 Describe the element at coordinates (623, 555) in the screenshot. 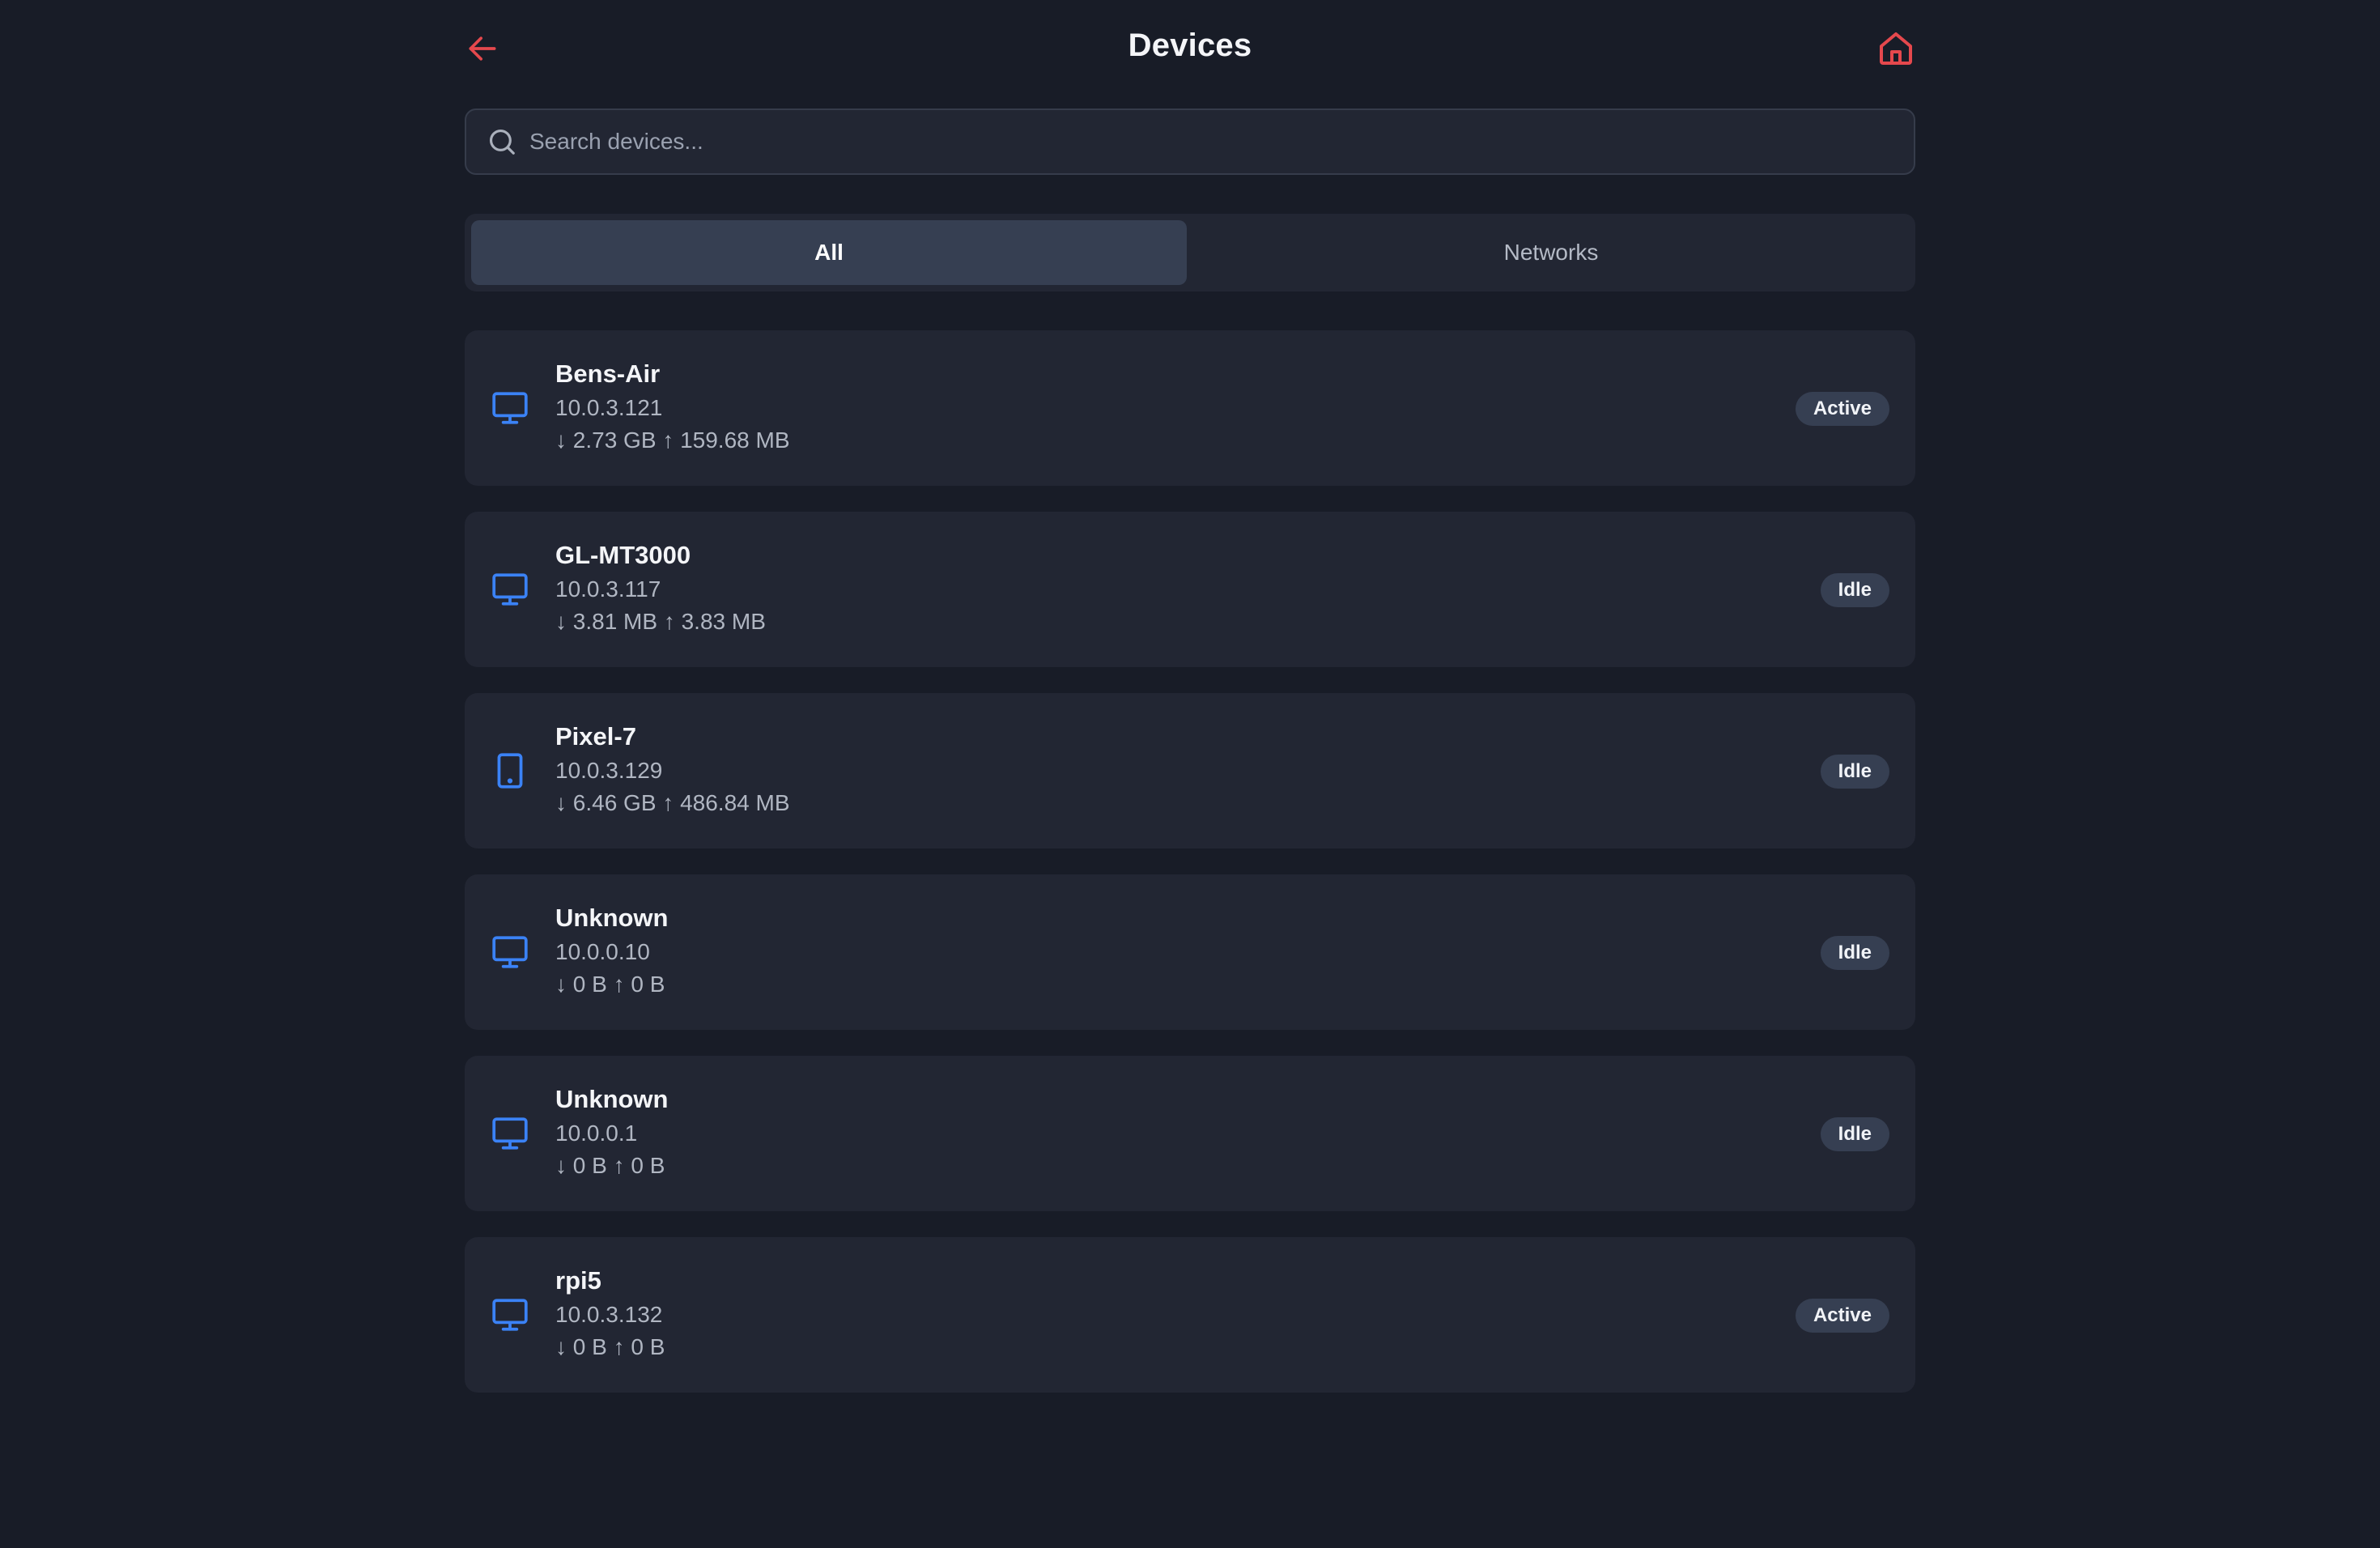

I see `device-name: GL-MT3000` at that location.